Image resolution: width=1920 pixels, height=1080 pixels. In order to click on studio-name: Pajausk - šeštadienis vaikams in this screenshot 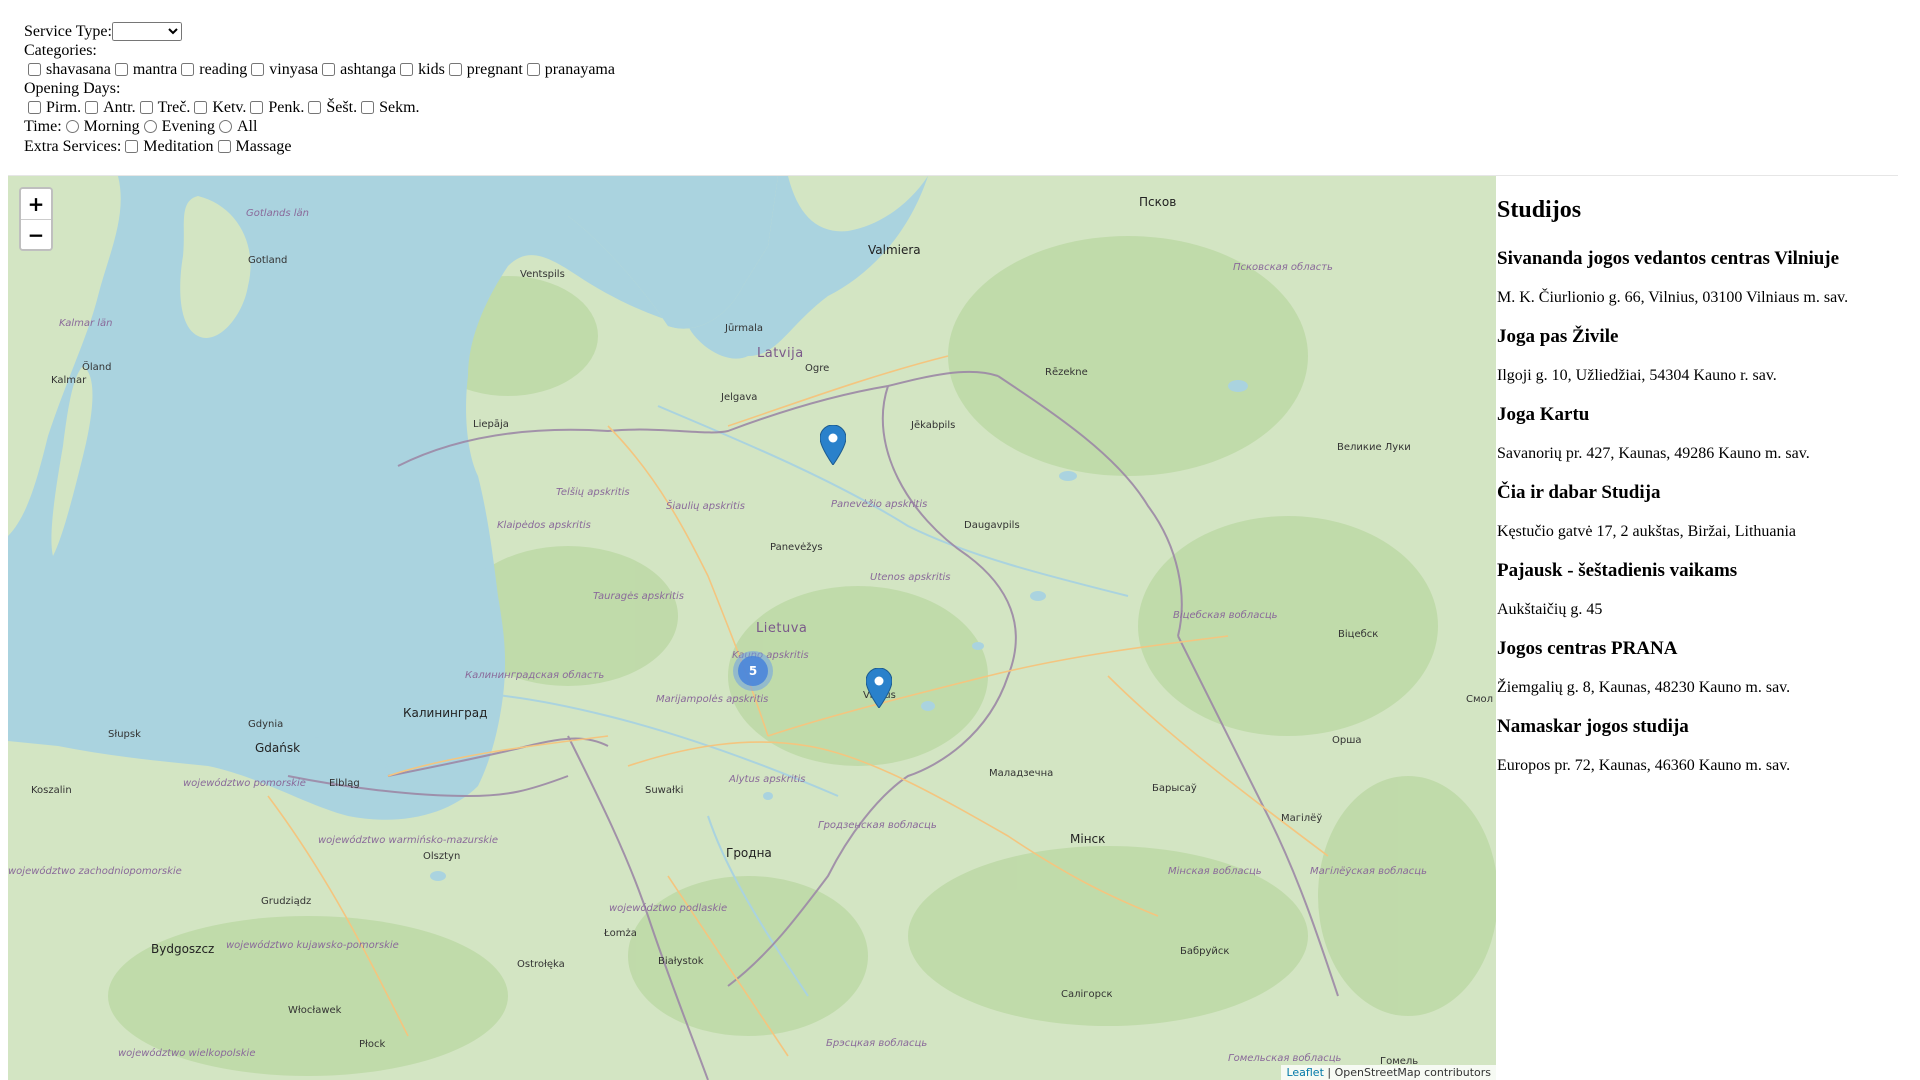, I will do `click(1617, 570)`.